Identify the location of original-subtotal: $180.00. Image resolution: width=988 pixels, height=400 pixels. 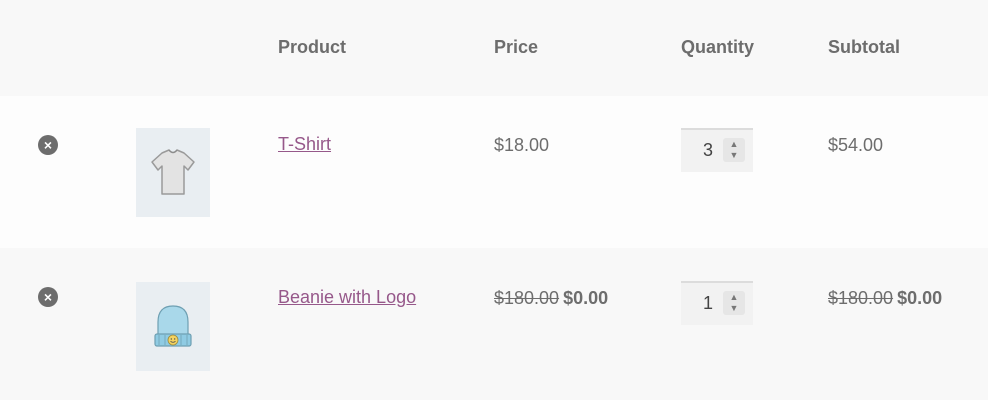
(861, 298).